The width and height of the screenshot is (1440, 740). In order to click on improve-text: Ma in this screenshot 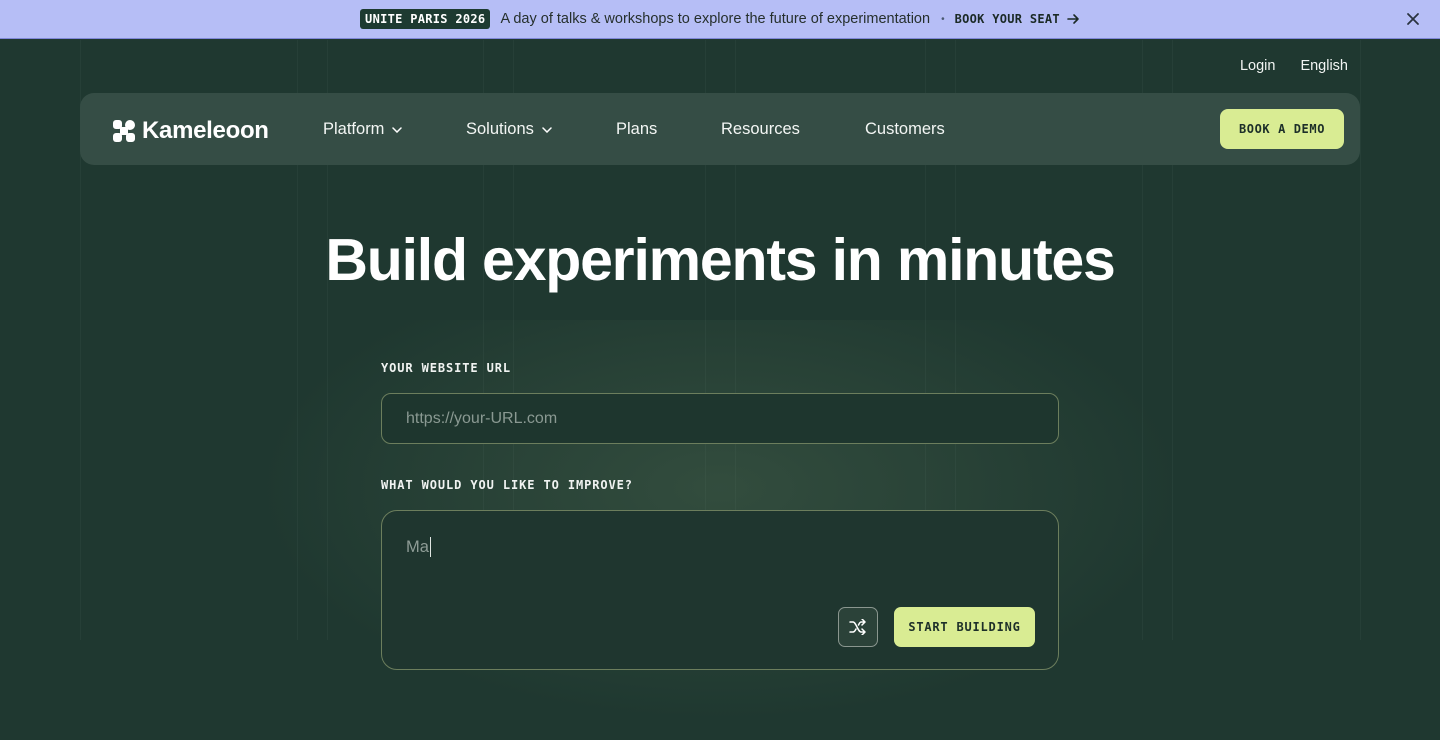, I will do `click(419, 547)`.